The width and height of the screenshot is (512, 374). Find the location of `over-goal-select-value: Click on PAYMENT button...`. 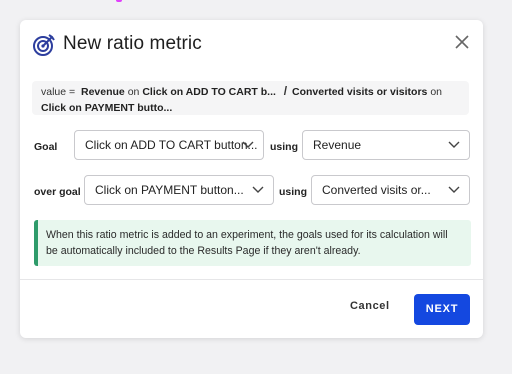

over-goal-select-value: Click on PAYMENT button... is located at coordinates (169, 190).